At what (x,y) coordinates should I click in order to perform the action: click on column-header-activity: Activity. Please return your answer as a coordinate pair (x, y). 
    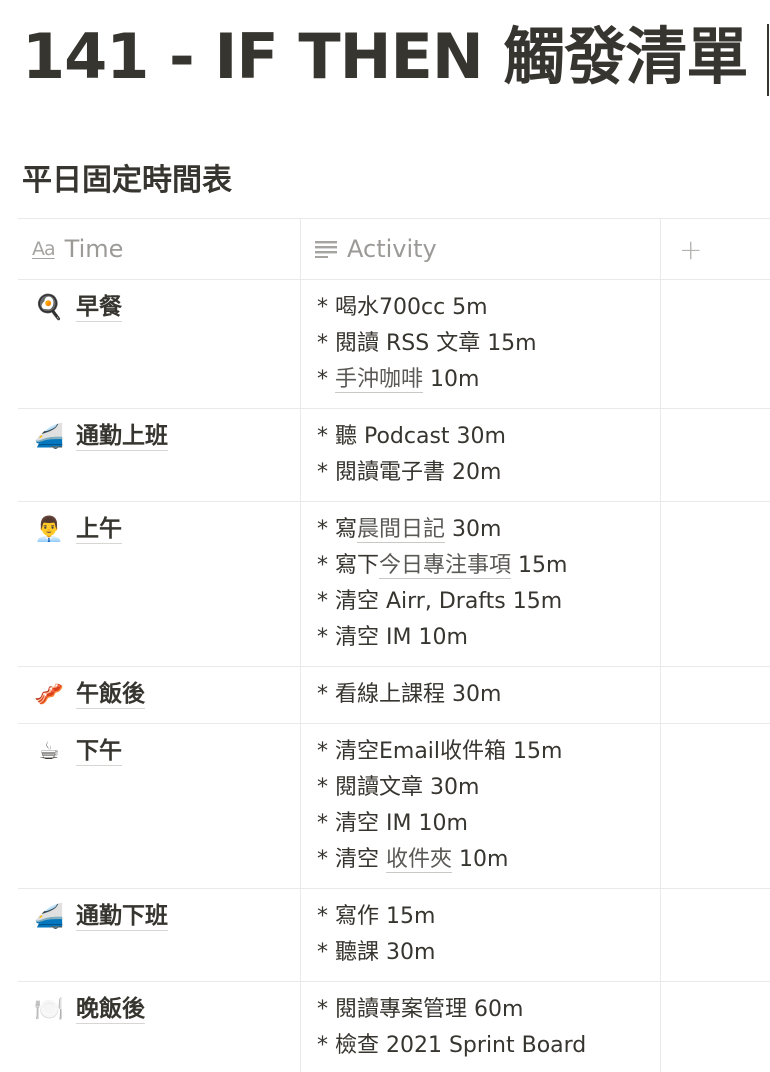
    Looking at the image, I should click on (481, 249).